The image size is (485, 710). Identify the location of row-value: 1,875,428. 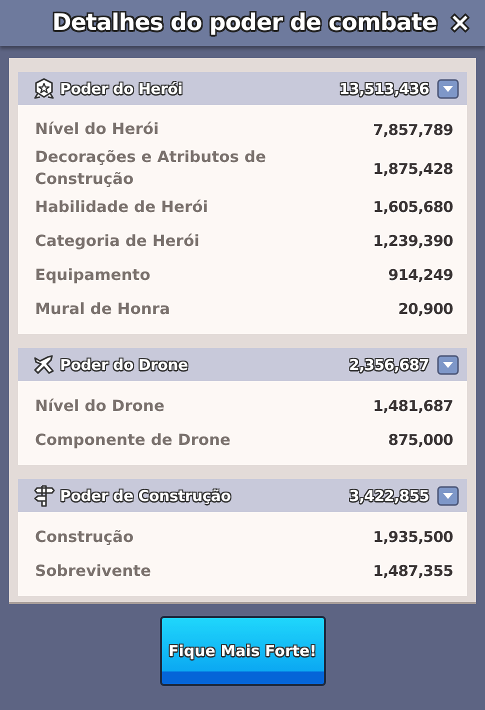
(413, 169).